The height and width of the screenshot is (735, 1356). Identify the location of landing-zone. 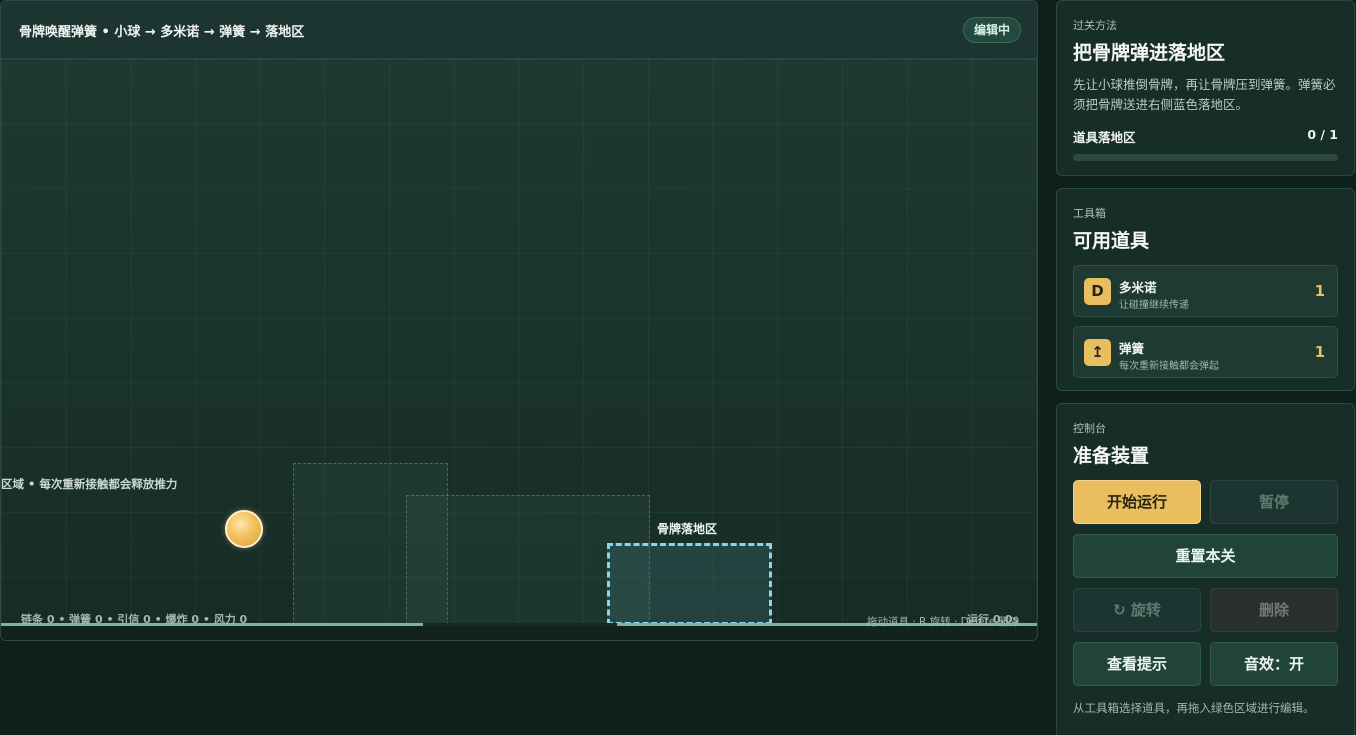
(689, 584).